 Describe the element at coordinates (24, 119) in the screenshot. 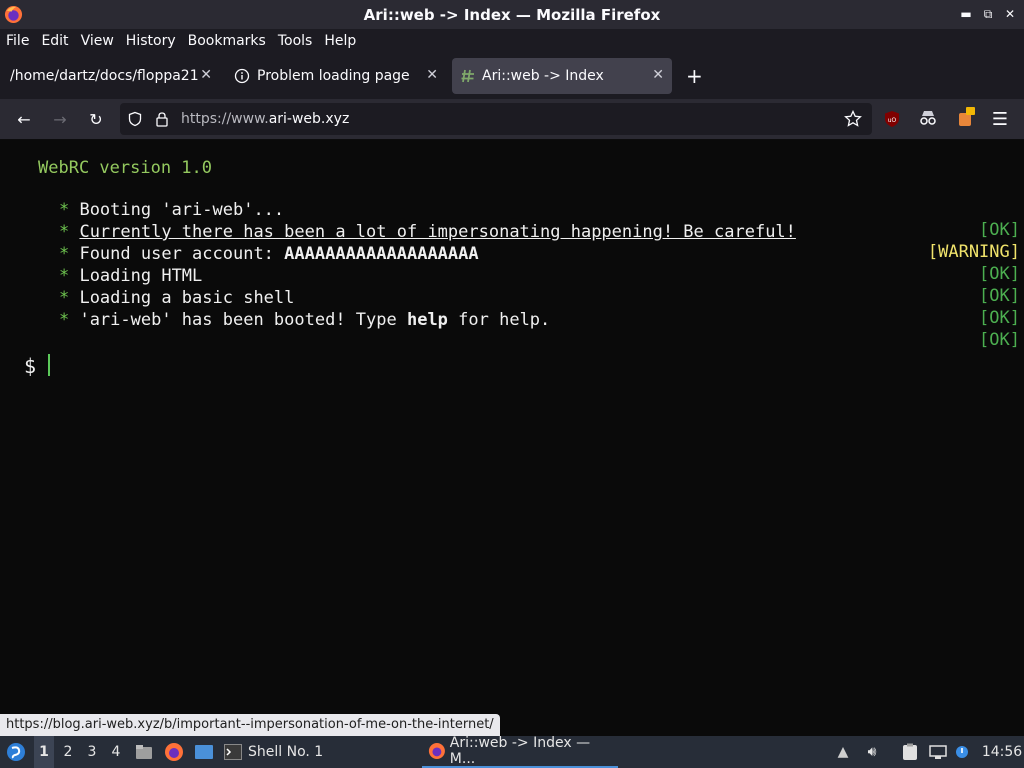

I see `back-icon: ←` at that location.